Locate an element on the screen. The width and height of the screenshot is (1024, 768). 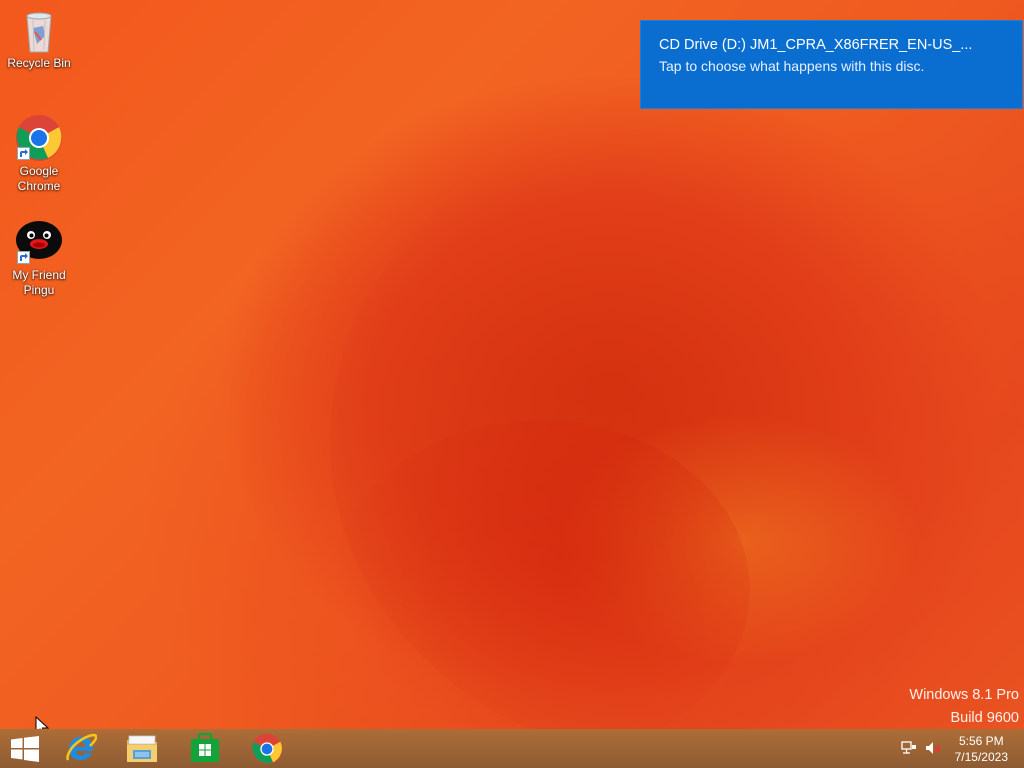
desktop-icon-label: Google Chrome is located at coordinates (39, 178).